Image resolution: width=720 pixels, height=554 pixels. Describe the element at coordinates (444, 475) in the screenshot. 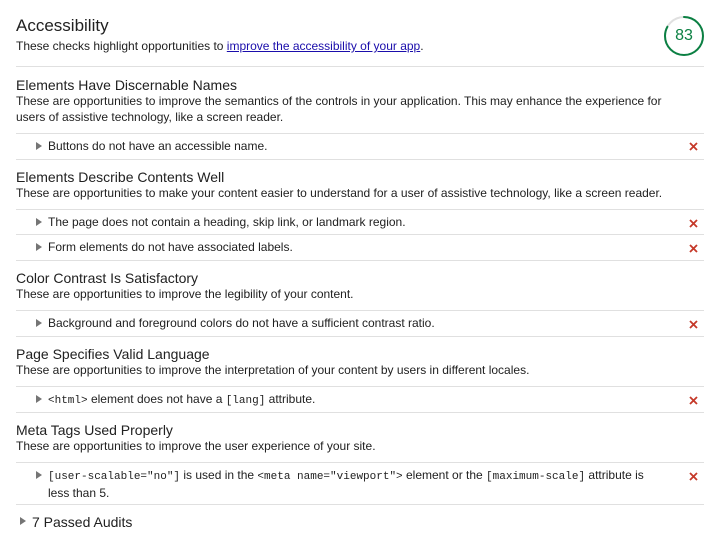

I see `audit-text: element or the` at that location.